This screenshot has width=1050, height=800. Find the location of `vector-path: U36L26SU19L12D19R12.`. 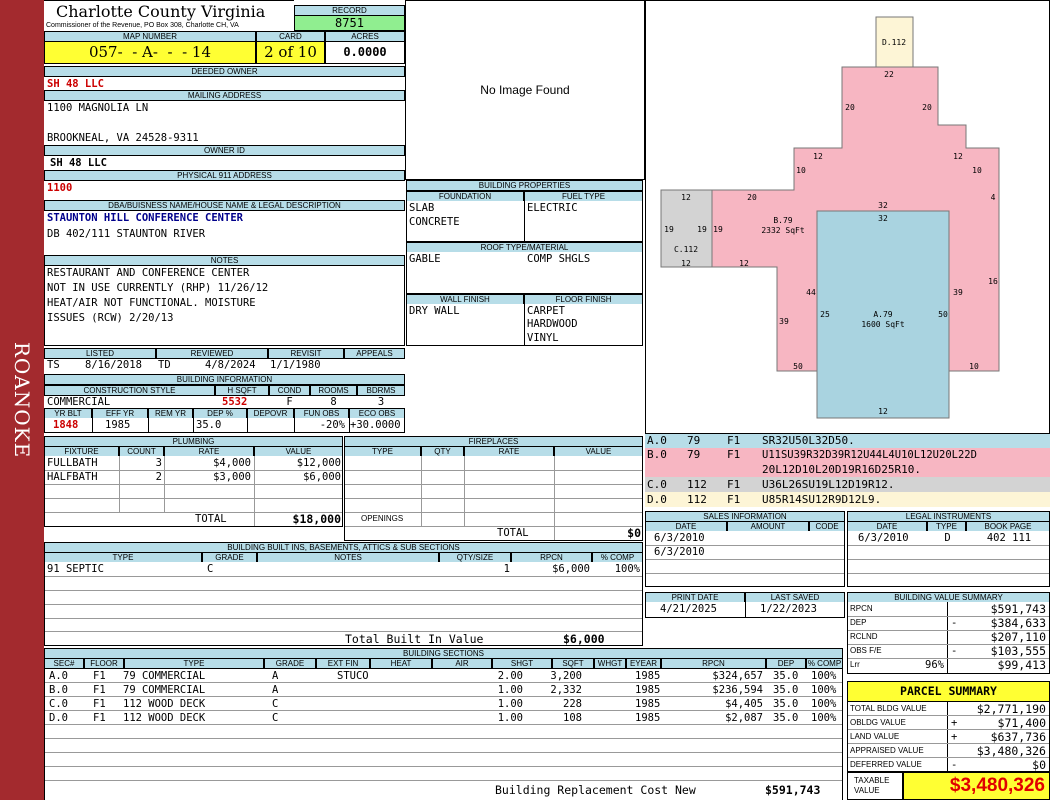

vector-path: U36L26SU19L12D19R12. is located at coordinates (828, 484).